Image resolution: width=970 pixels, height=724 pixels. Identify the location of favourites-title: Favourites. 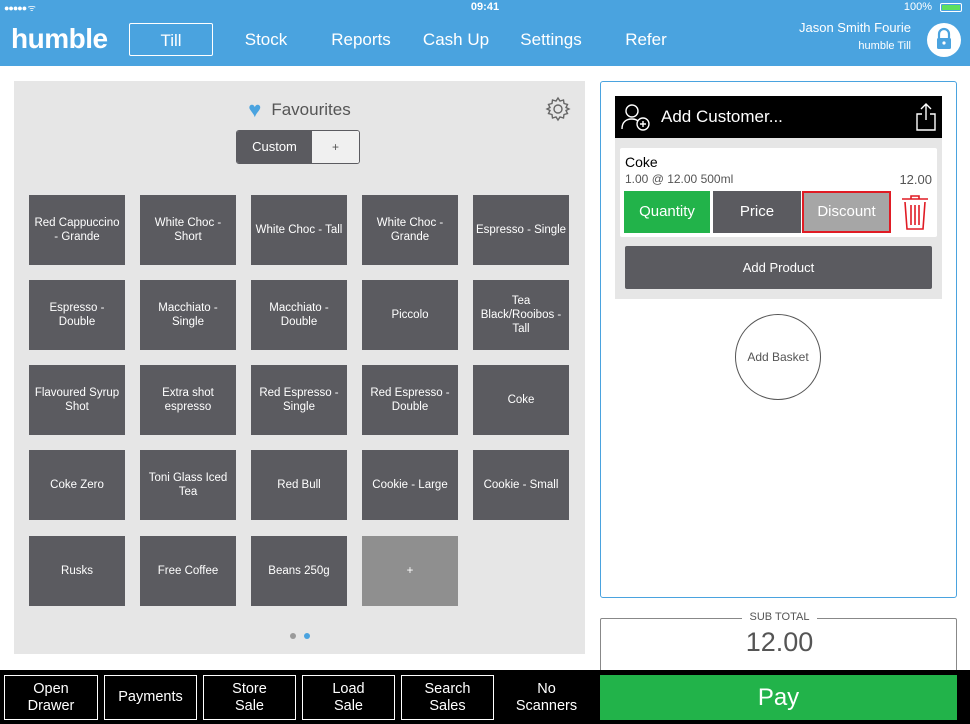
(311, 109).